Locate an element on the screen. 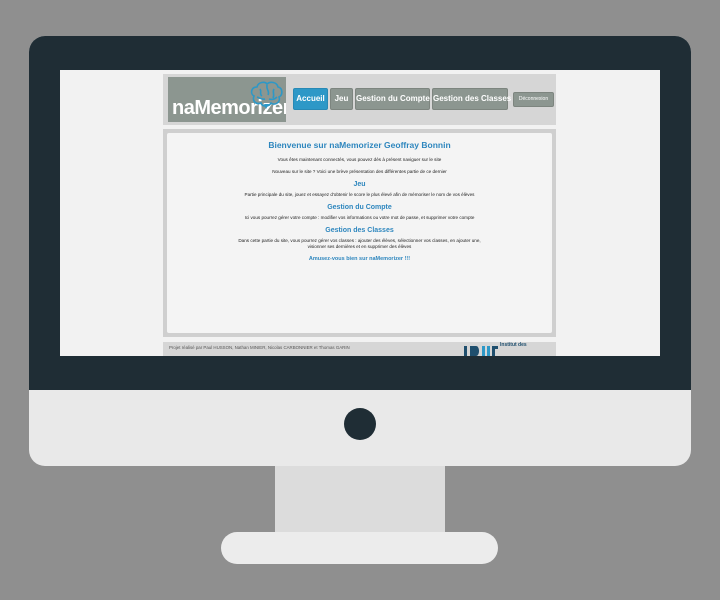 Image resolution: width=720 pixels, height=600 pixels. site-logo: naMemorizer is located at coordinates (227, 99).